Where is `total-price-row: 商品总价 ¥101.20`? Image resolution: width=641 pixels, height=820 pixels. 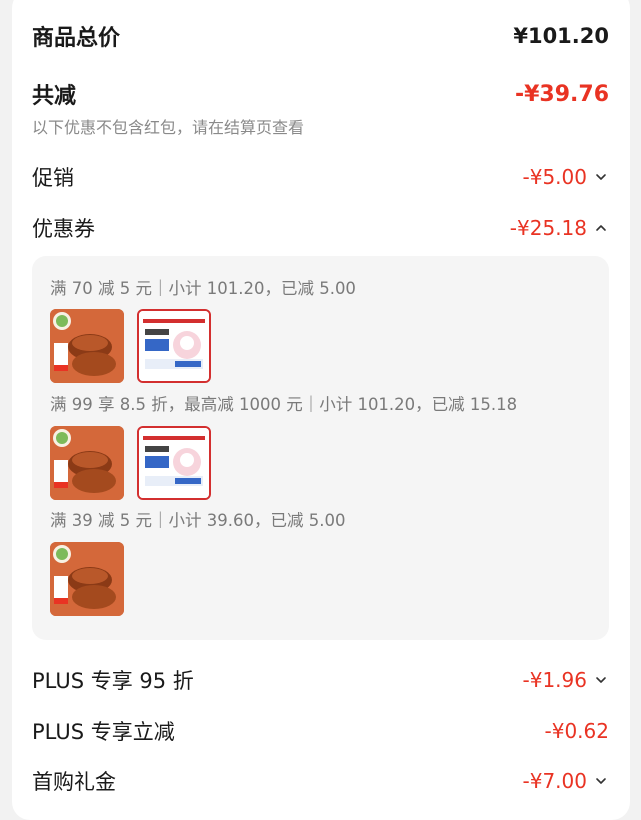 total-price-row: 商品总价 ¥101.20 is located at coordinates (320, 36).